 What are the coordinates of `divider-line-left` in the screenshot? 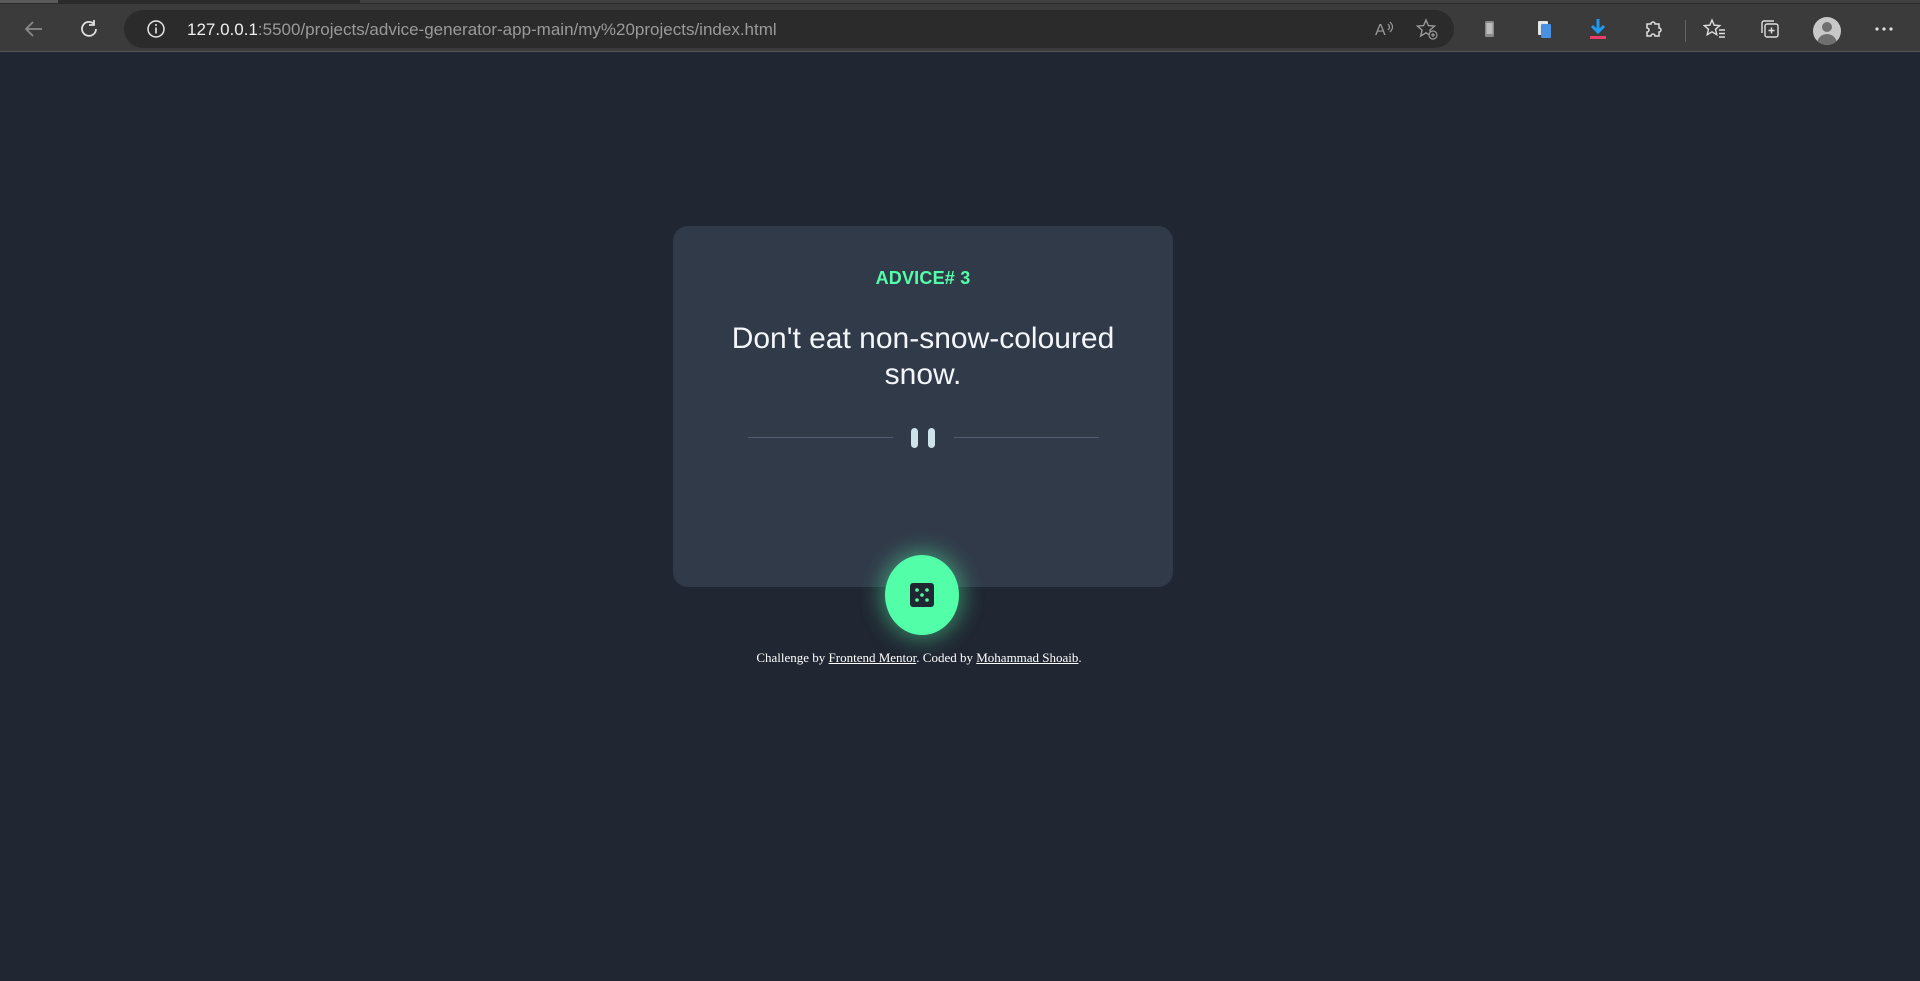 It's located at (820, 437).